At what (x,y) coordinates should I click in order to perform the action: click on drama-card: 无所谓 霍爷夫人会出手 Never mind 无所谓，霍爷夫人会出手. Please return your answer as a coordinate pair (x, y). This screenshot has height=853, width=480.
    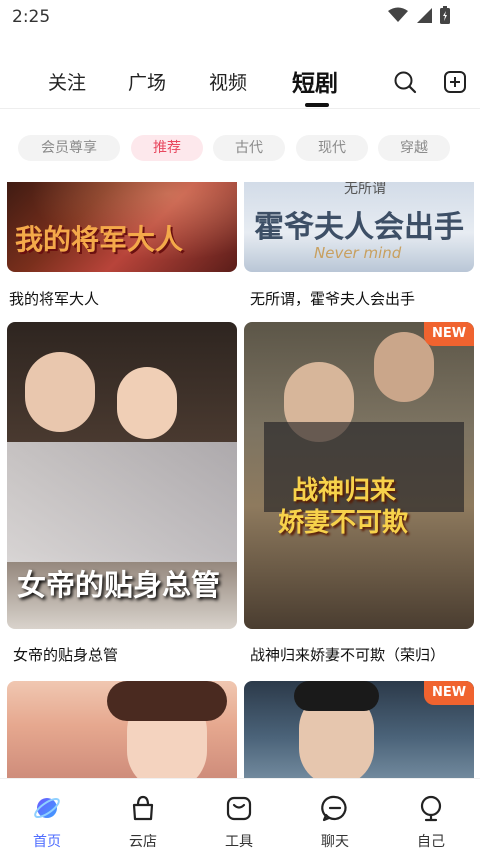
    Looking at the image, I should click on (359, 248).